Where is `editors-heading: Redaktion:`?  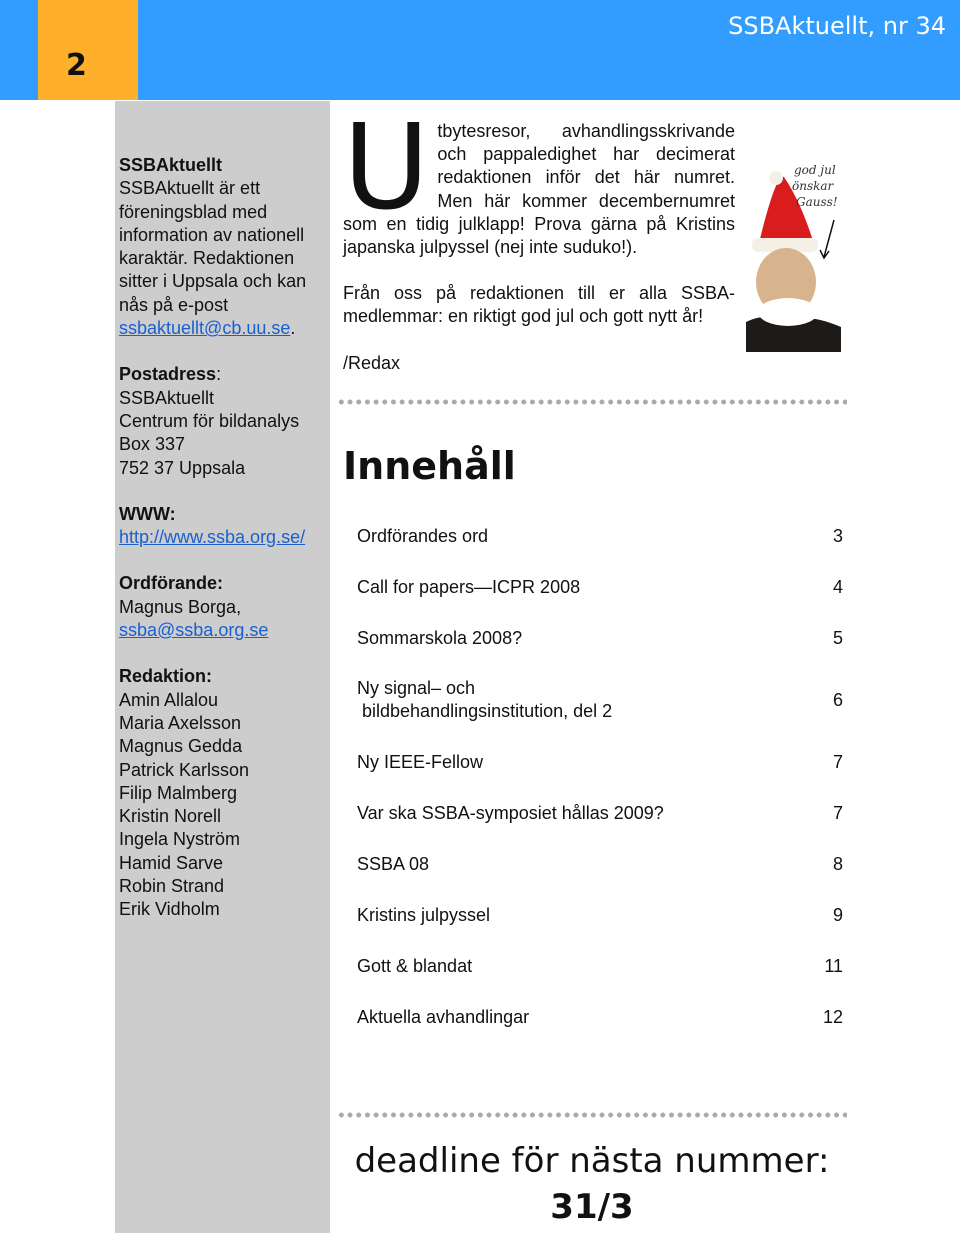
editors-heading: Redaktion: is located at coordinates (166, 676).